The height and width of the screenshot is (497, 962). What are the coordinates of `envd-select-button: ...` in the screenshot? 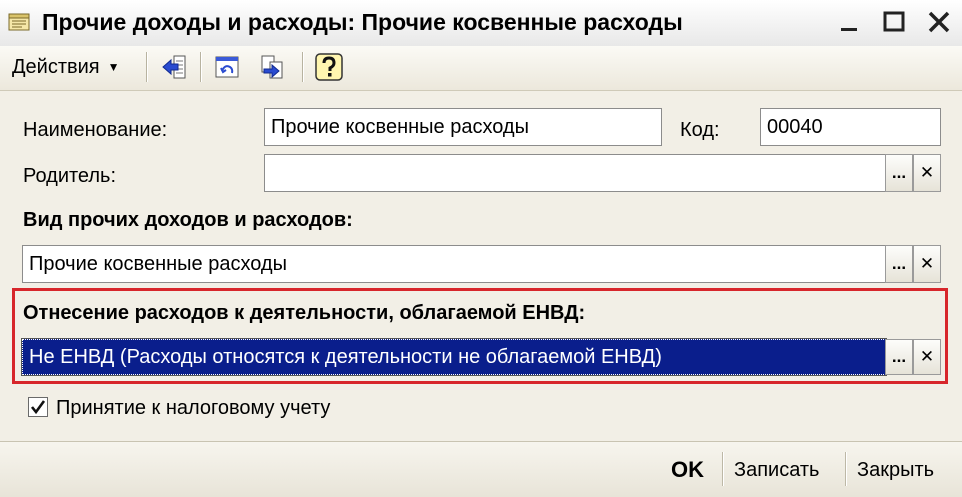 It's located at (899, 357).